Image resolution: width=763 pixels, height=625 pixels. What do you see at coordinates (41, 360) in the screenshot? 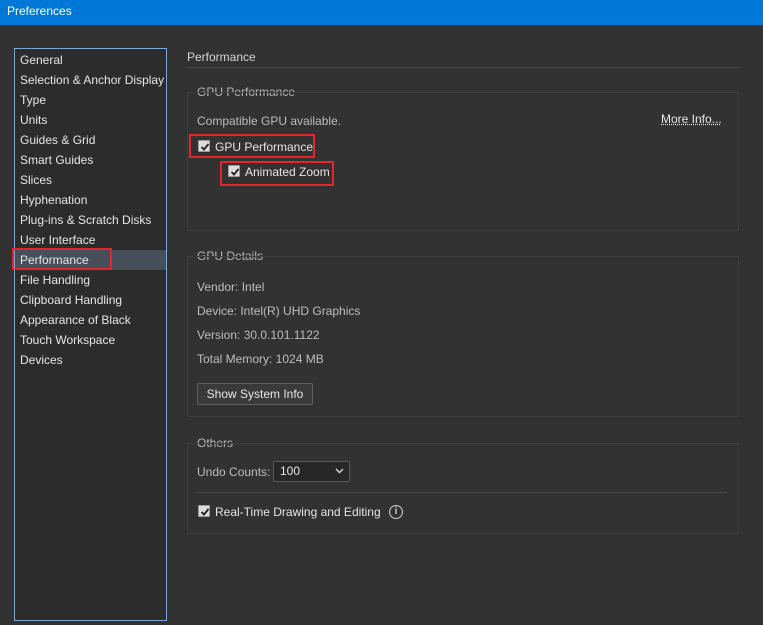
I see `sidebar-item-label: Devices` at bounding box center [41, 360].